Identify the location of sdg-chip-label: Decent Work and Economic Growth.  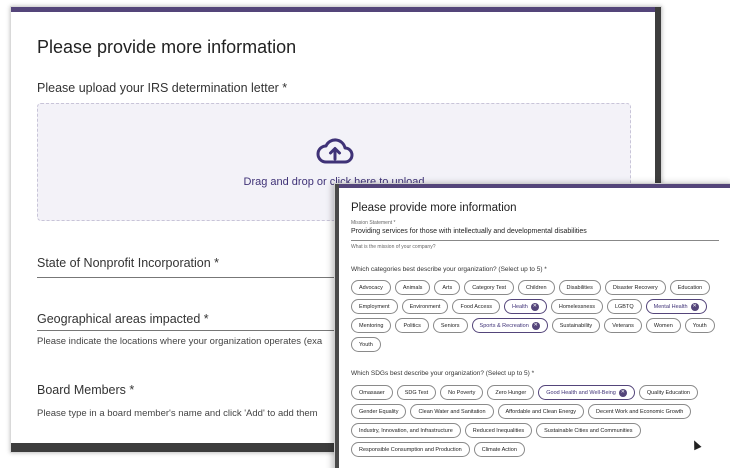
(640, 411).